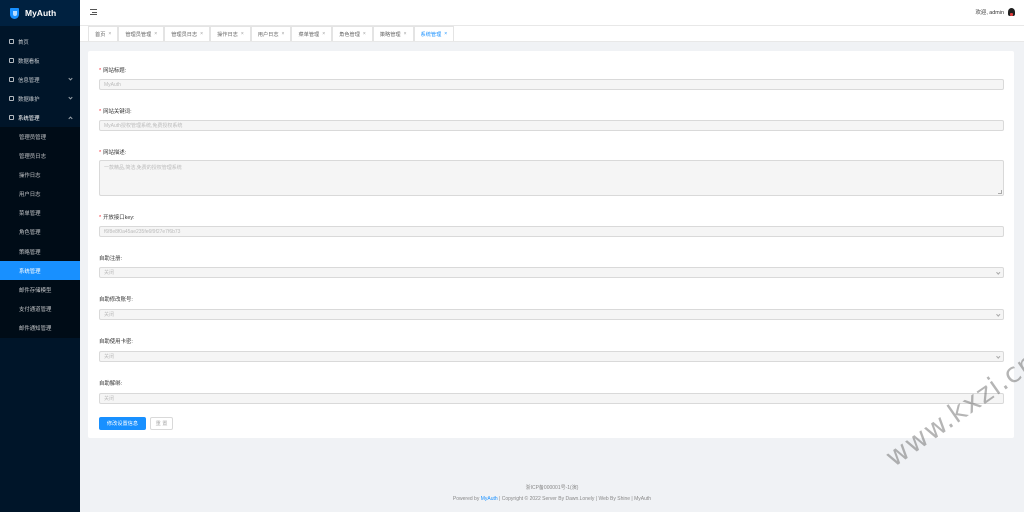 The width and height of the screenshot is (1024, 512). Describe the element at coordinates (115, 112) in the screenshot. I see `site-keywords-label: * 网站关键词:` at that location.